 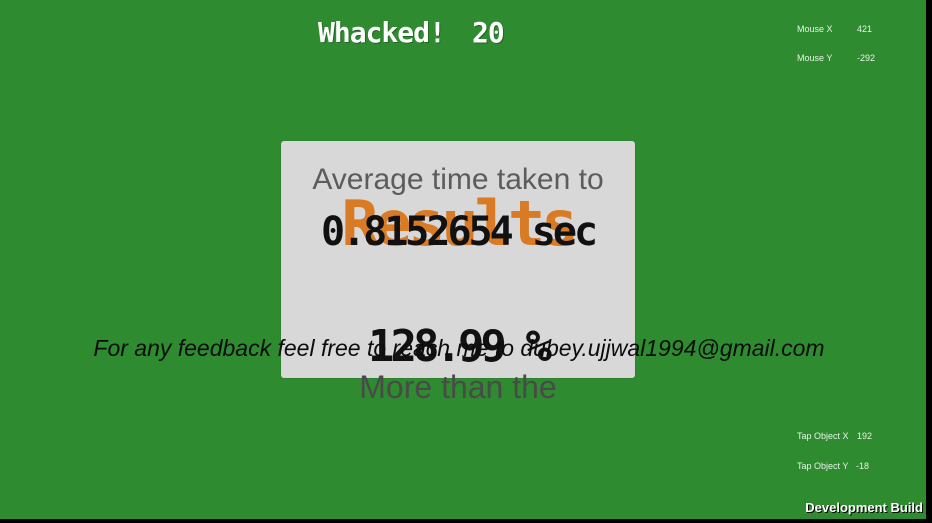 What do you see at coordinates (488, 32) in the screenshot?
I see `whacked-count: 20` at bounding box center [488, 32].